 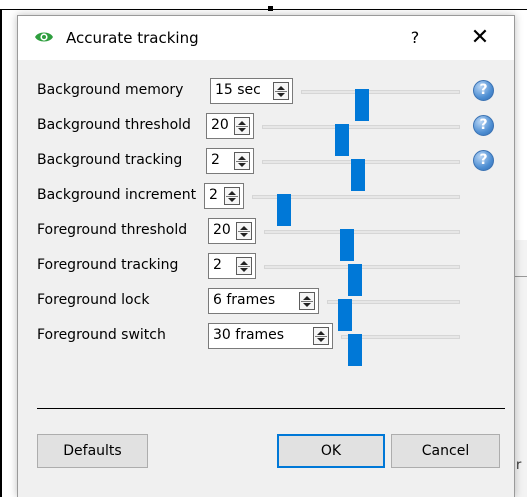 What do you see at coordinates (415, 38) in the screenshot?
I see `help-button: ?` at bounding box center [415, 38].